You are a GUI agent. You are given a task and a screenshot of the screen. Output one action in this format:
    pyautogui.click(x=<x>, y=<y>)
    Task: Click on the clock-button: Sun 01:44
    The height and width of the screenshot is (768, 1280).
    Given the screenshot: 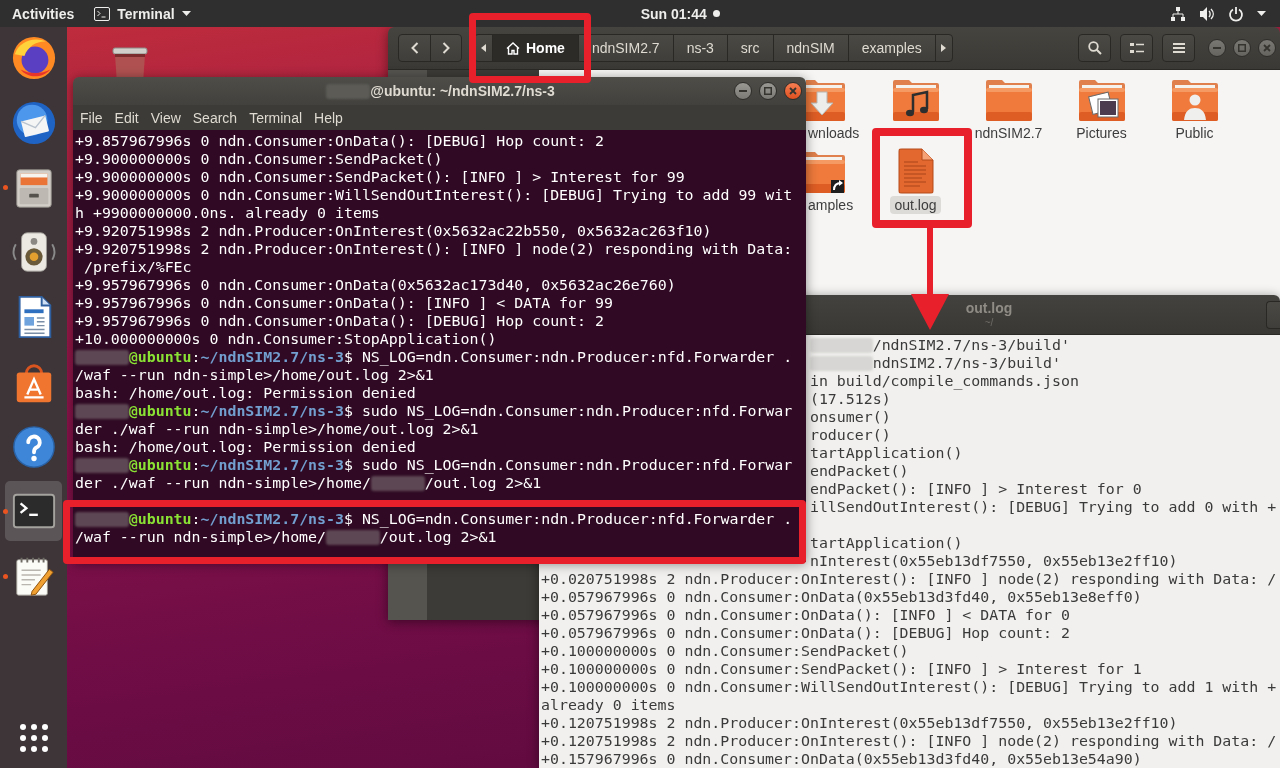 What is the action you would take?
    pyautogui.click(x=680, y=13)
    